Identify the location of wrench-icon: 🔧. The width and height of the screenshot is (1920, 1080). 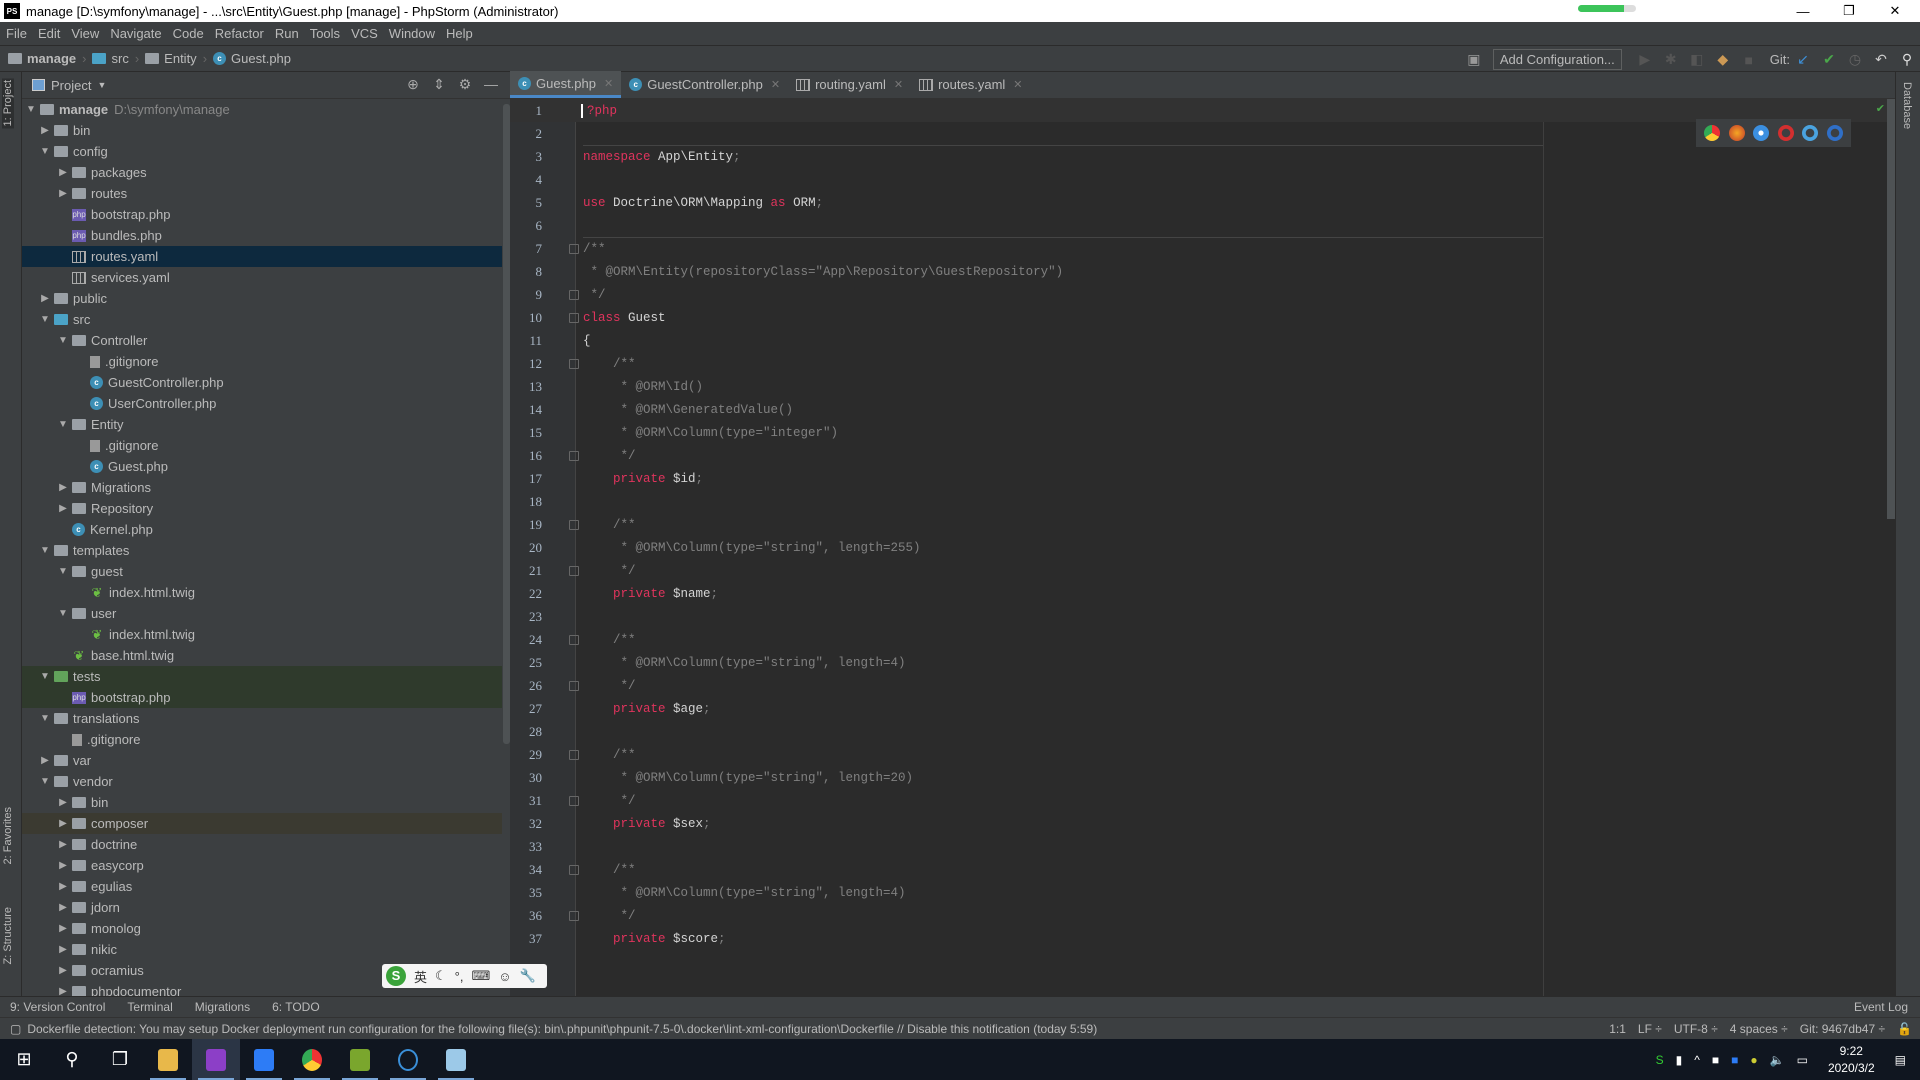
(528, 976).